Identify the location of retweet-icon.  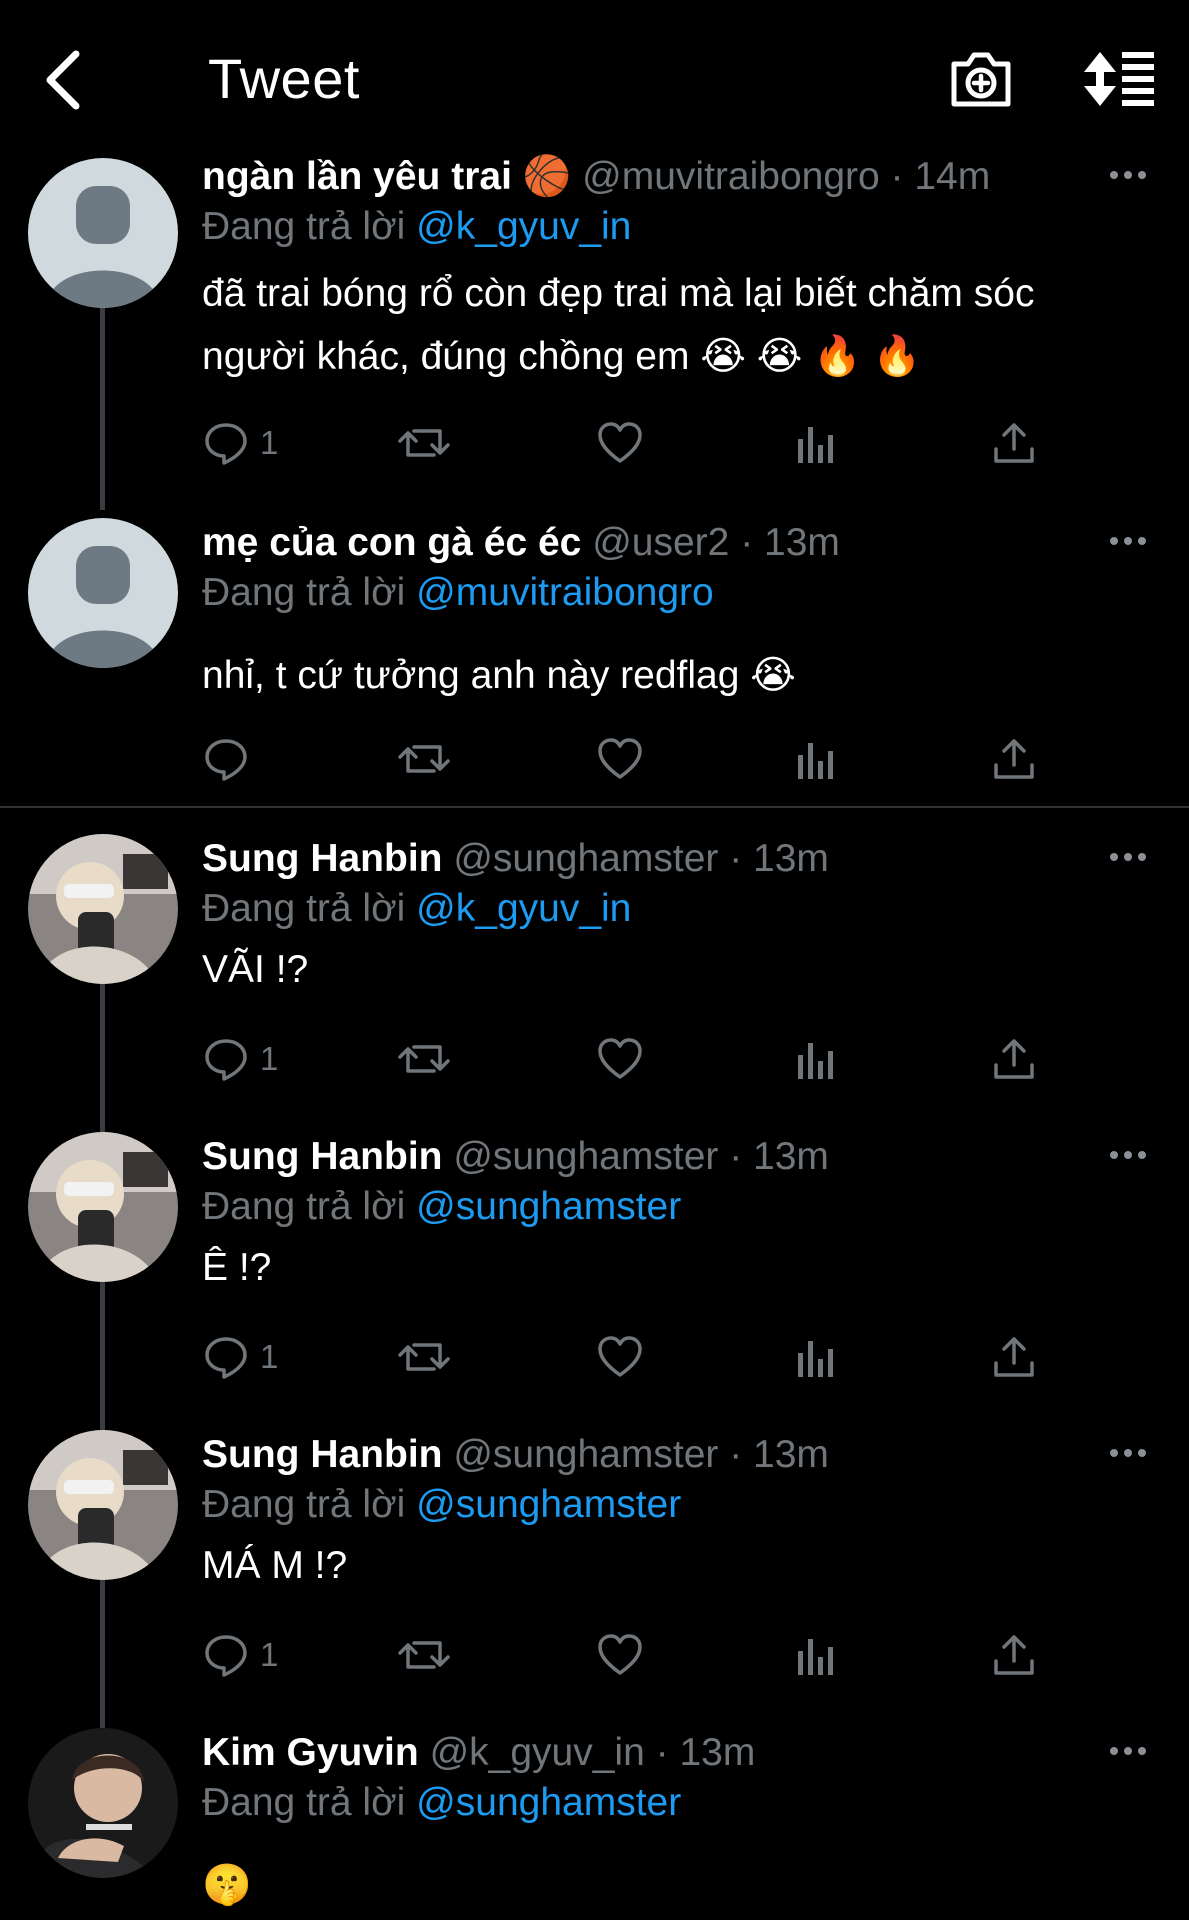
(424, 759).